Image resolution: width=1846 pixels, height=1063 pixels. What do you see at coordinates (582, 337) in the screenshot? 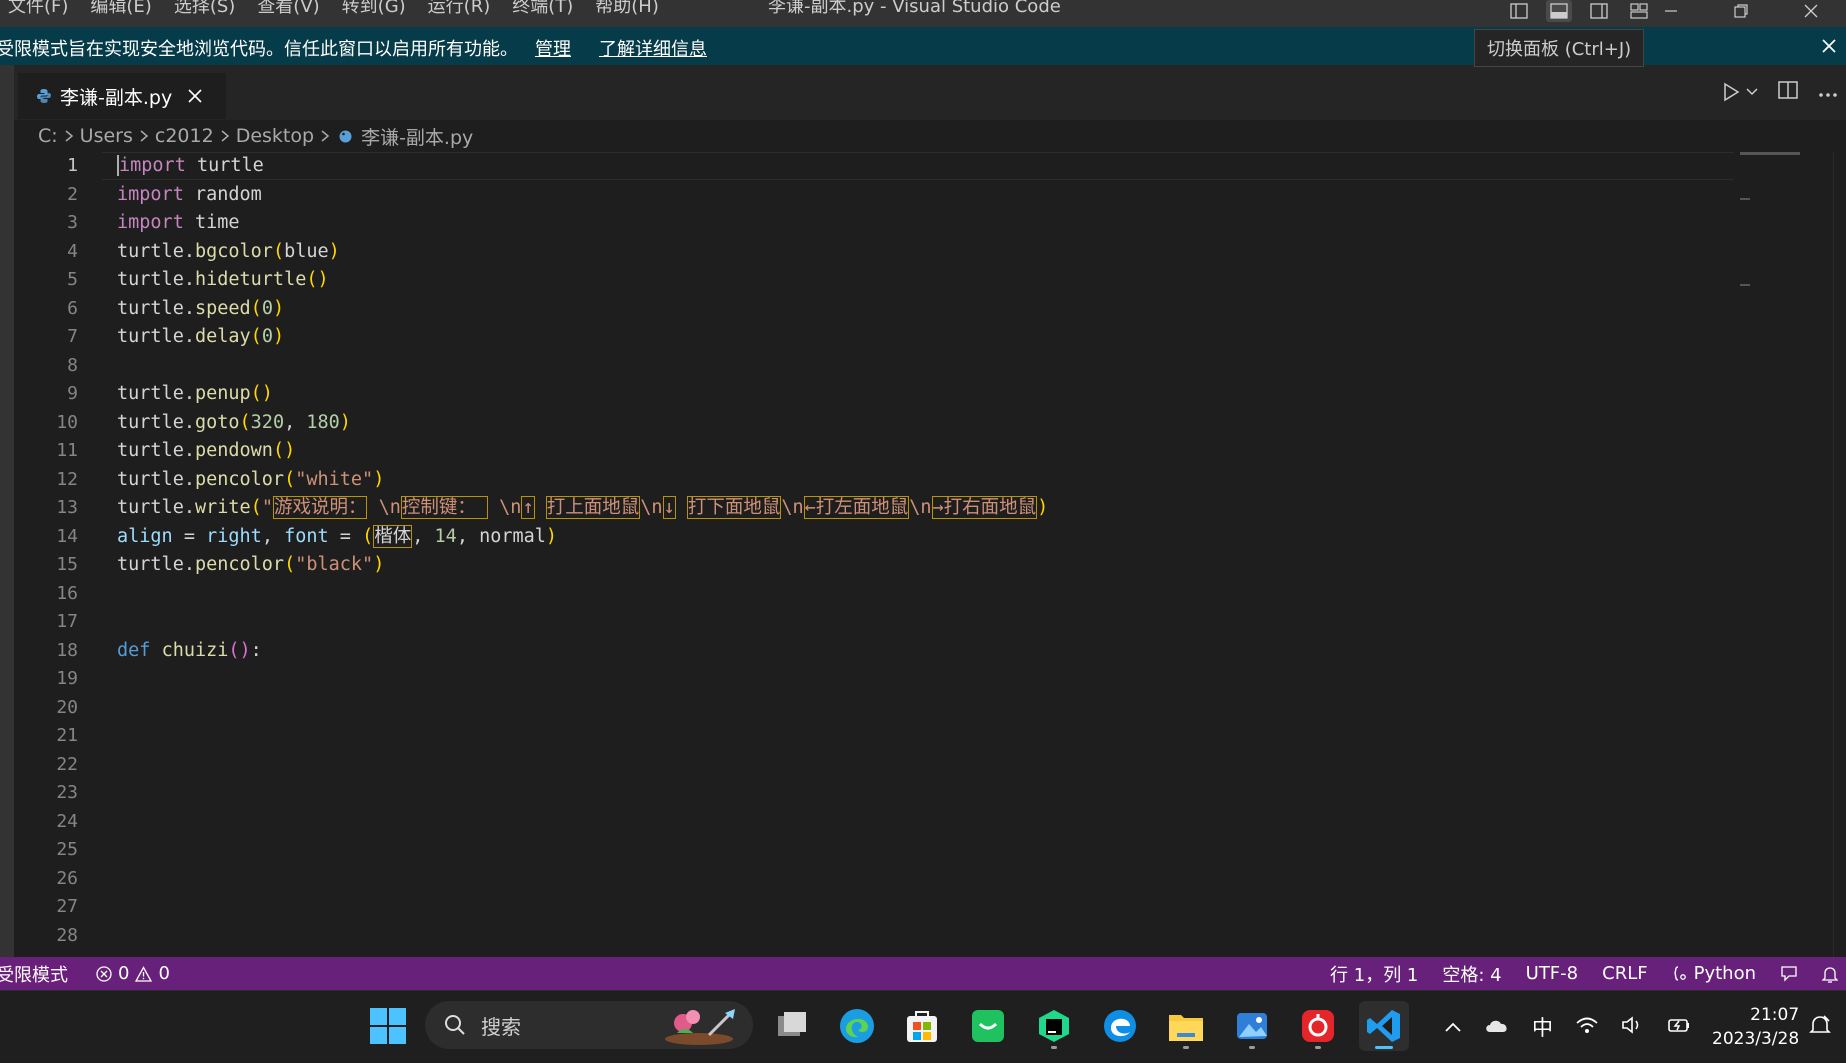
I see `code-line: turtle.delay(0)` at bounding box center [582, 337].